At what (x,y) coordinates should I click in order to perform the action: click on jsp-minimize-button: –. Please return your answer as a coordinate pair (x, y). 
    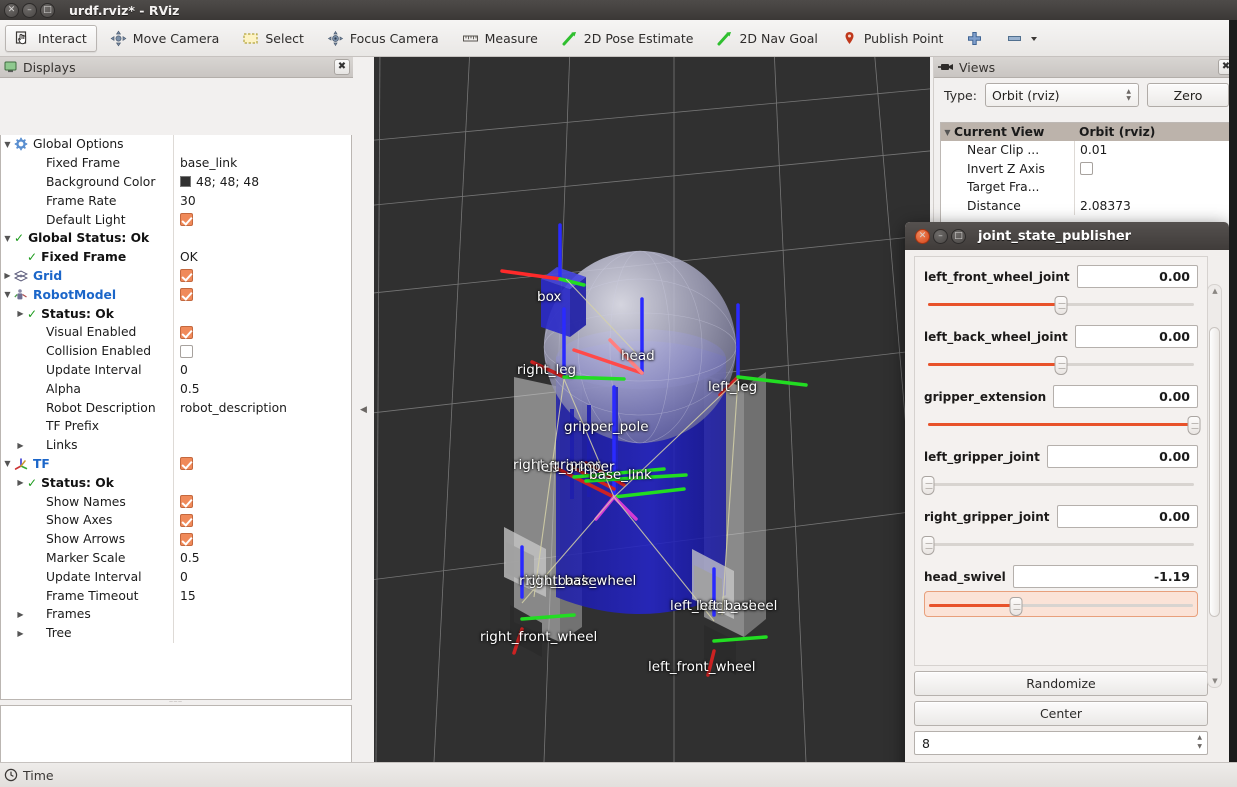
    Looking at the image, I should click on (940, 236).